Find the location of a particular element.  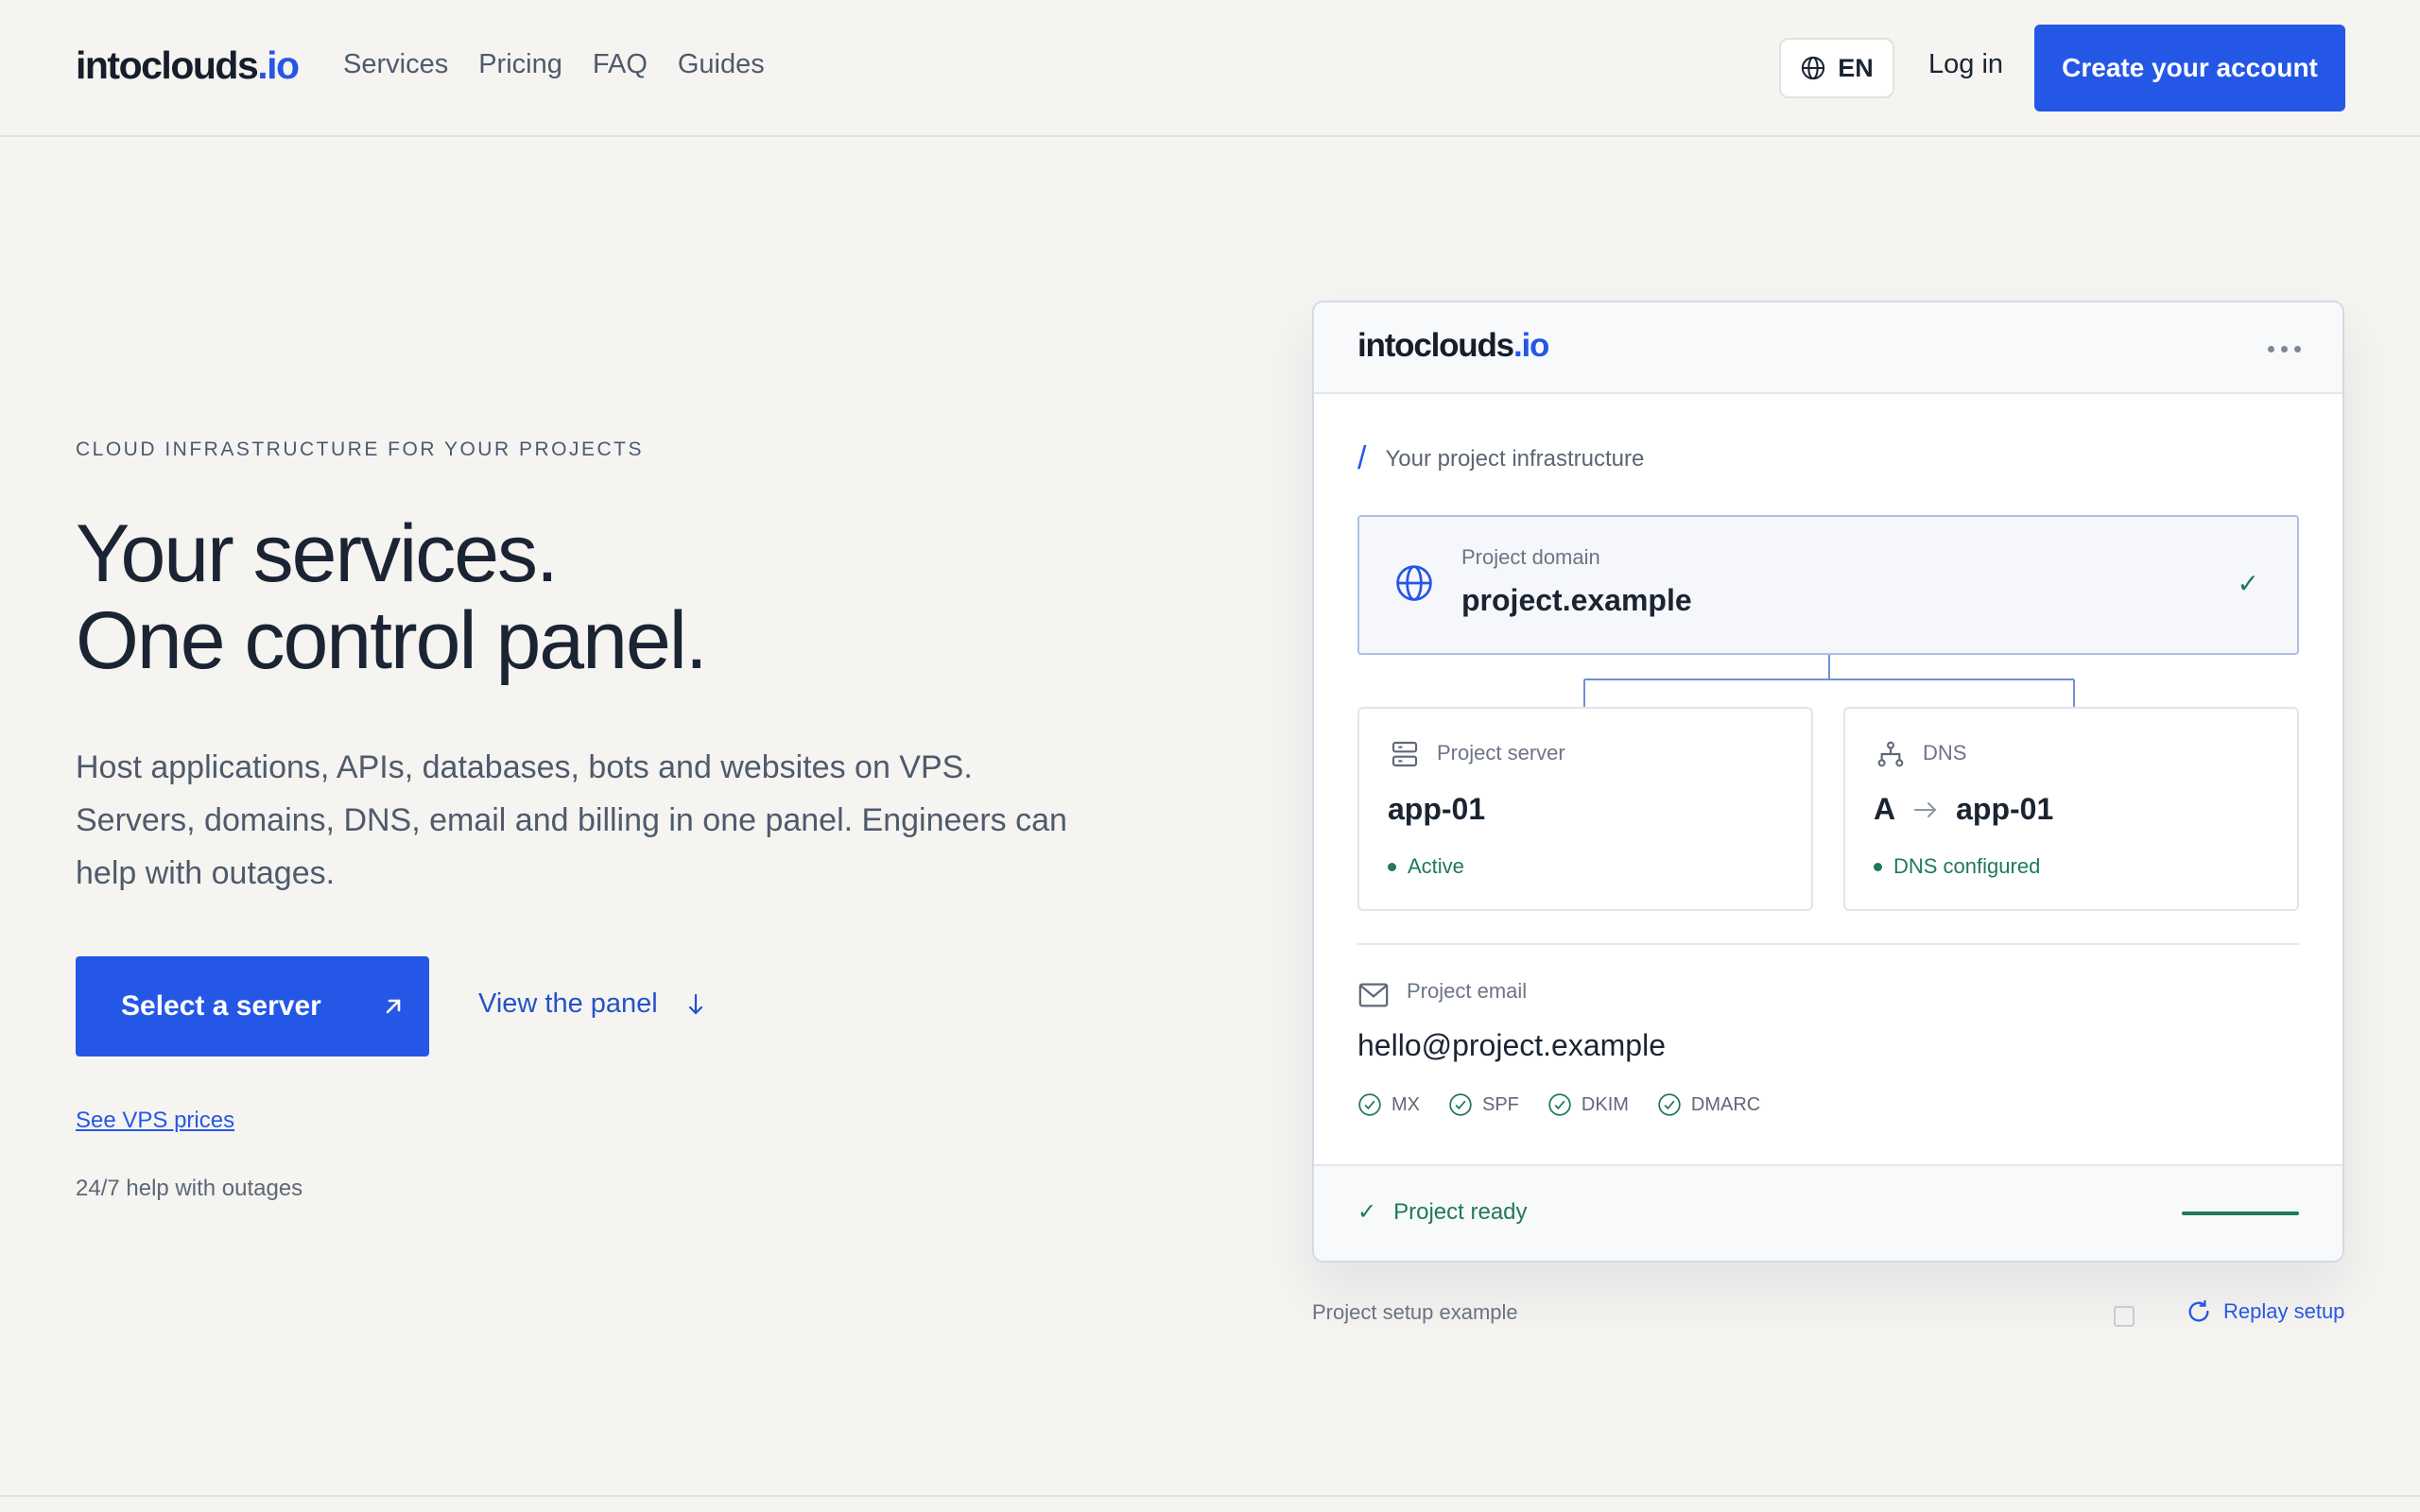

select-server-button: Select a server is located at coordinates (252, 1006).